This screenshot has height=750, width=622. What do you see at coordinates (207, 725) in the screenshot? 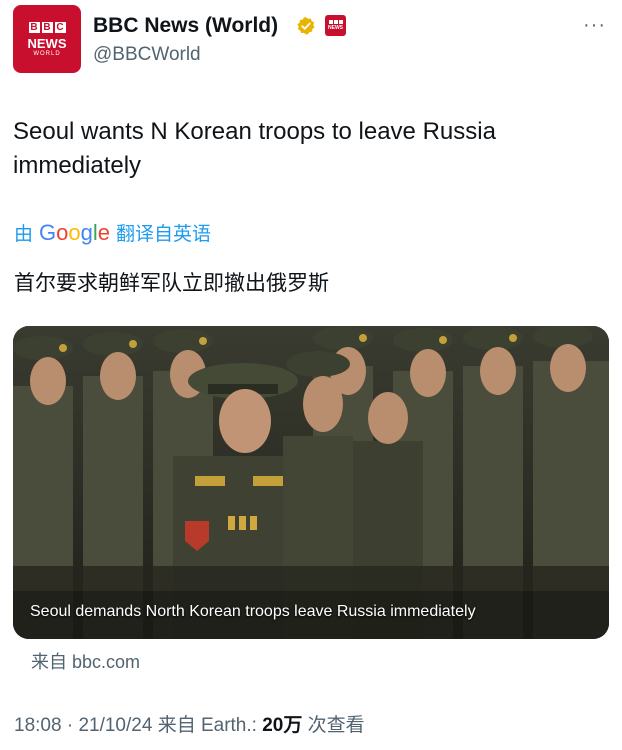
I see `tweet-source-app: 来自 Earth.:` at bounding box center [207, 725].